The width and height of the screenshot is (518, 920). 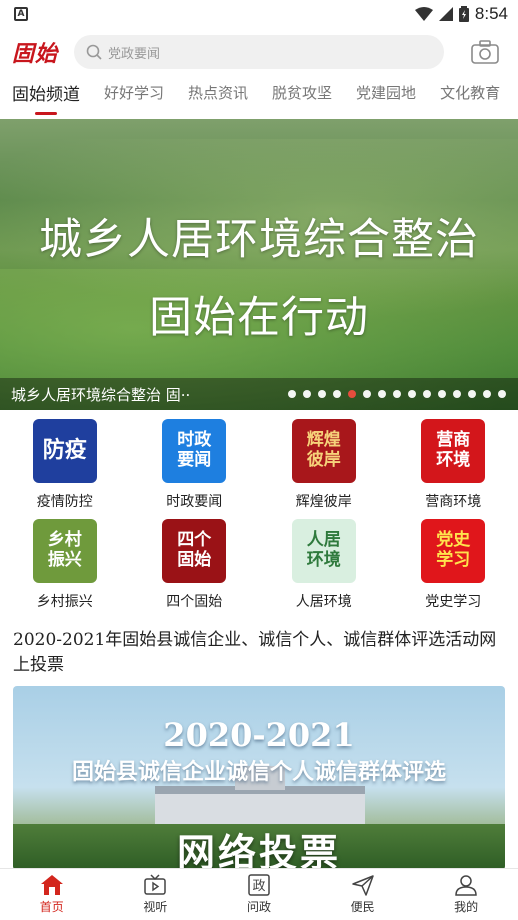 What do you see at coordinates (134, 89) in the screenshot?
I see `tab-study: 好好学习` at bounding box center [134, 89].